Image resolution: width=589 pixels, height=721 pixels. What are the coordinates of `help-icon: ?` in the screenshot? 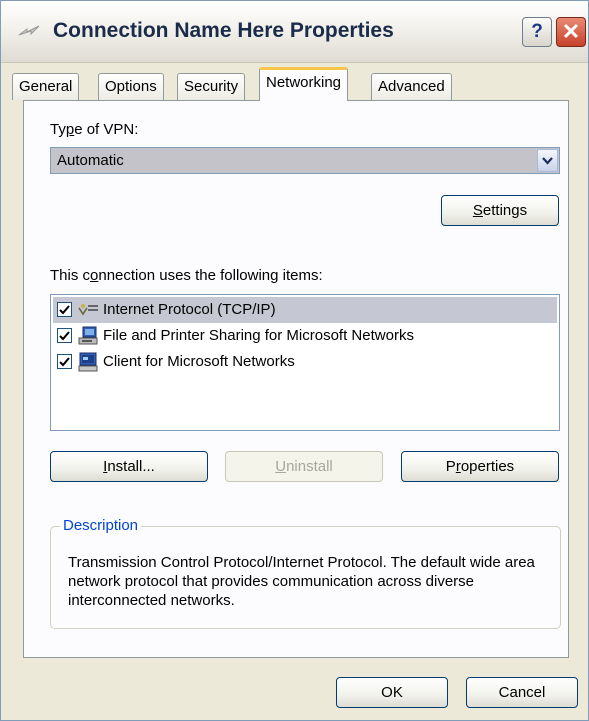 It's located at (537, 31).